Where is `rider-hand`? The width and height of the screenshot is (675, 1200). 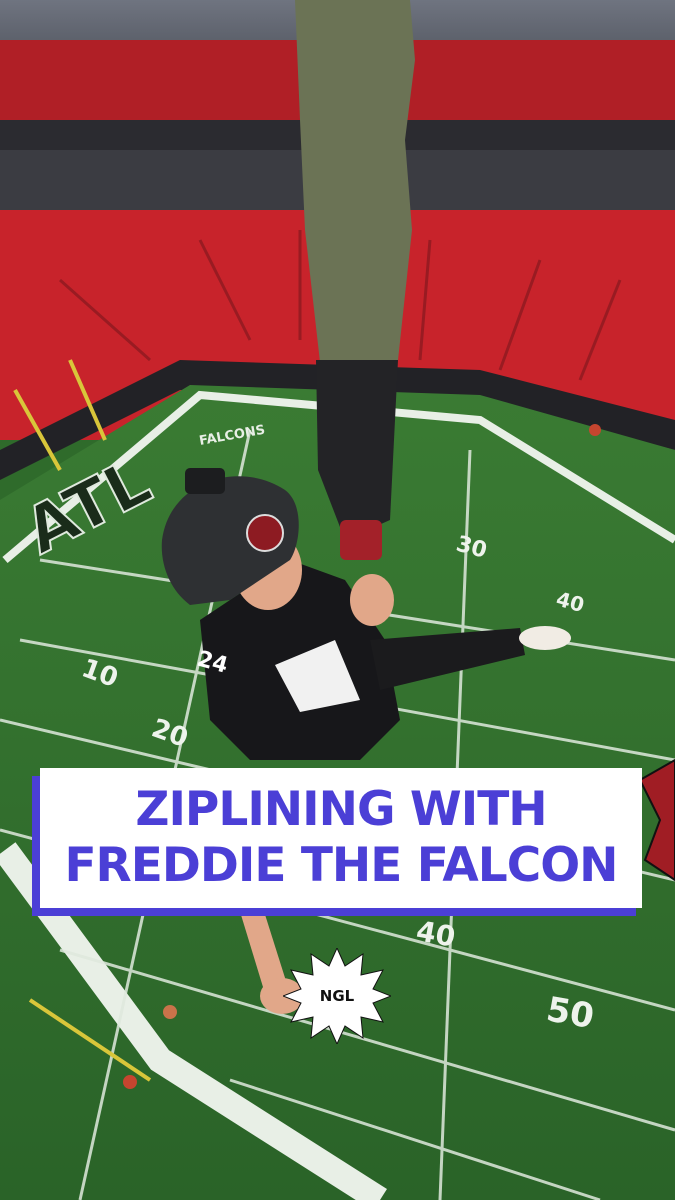 rider-hand is located at coordinates (372, 600).